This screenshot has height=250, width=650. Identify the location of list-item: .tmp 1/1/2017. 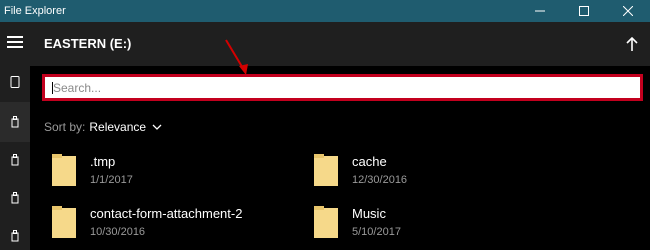
(92, 170).